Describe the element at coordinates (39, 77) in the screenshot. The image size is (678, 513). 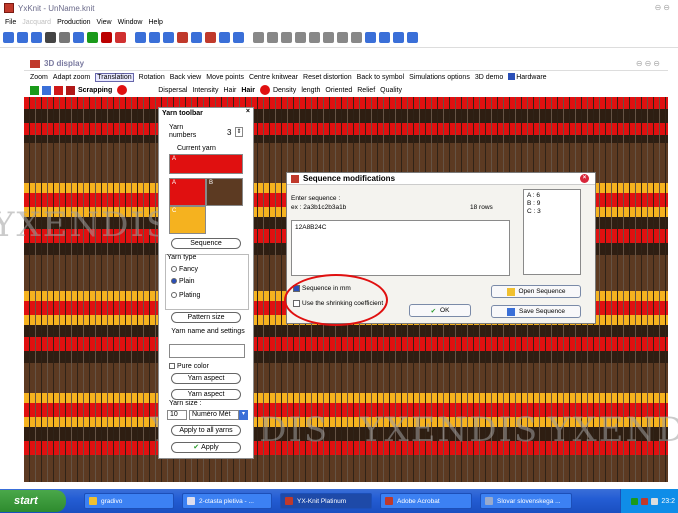
I see `tab-zoom: Zoom` at that location.